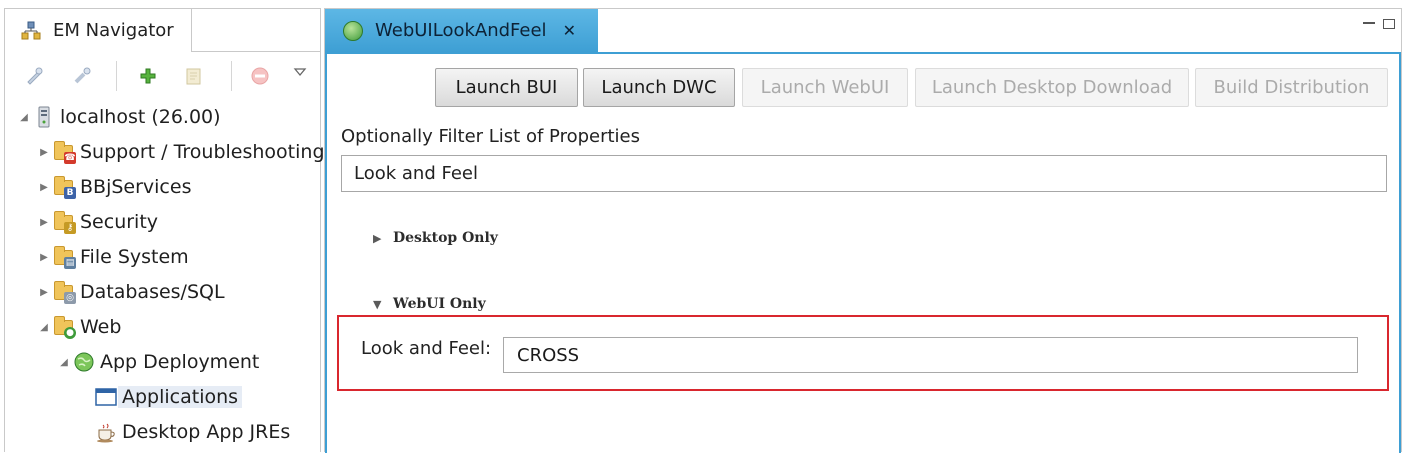 The height and width of the screenshot is (453, 1406). I want to click on window-icon, so click(106, 397).